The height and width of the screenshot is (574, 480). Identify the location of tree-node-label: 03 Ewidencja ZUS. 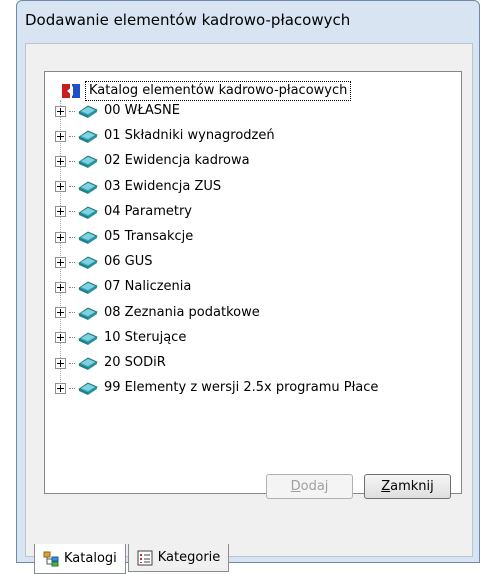
(163, 186).